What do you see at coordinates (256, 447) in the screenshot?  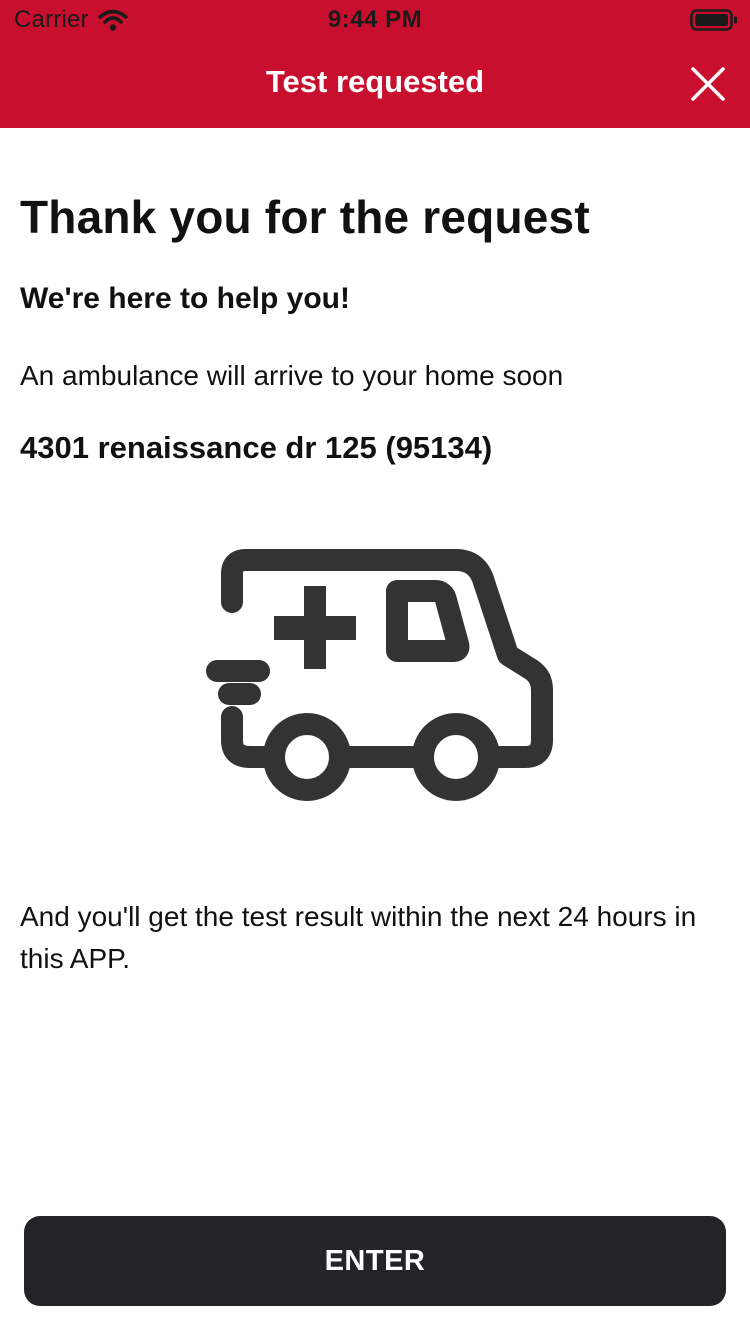 I see `home-address: 4301 renaissance dr 125 (95134)` at bounding box center [256, 447].